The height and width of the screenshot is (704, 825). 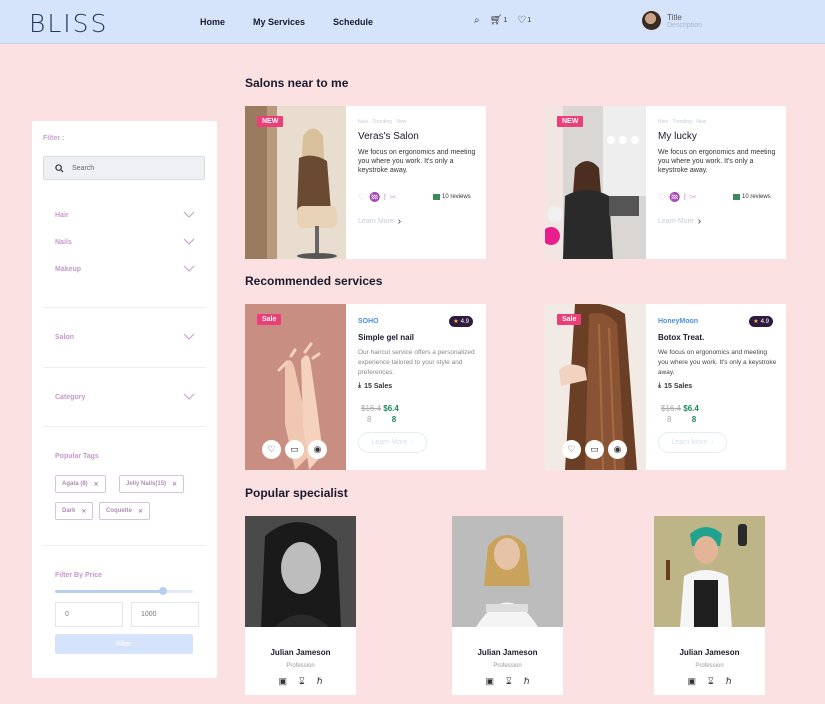 What do you see at coordinates (529, 20) in the screenshot?
I see `fav-count: 1` at bounding box center [529, 20].